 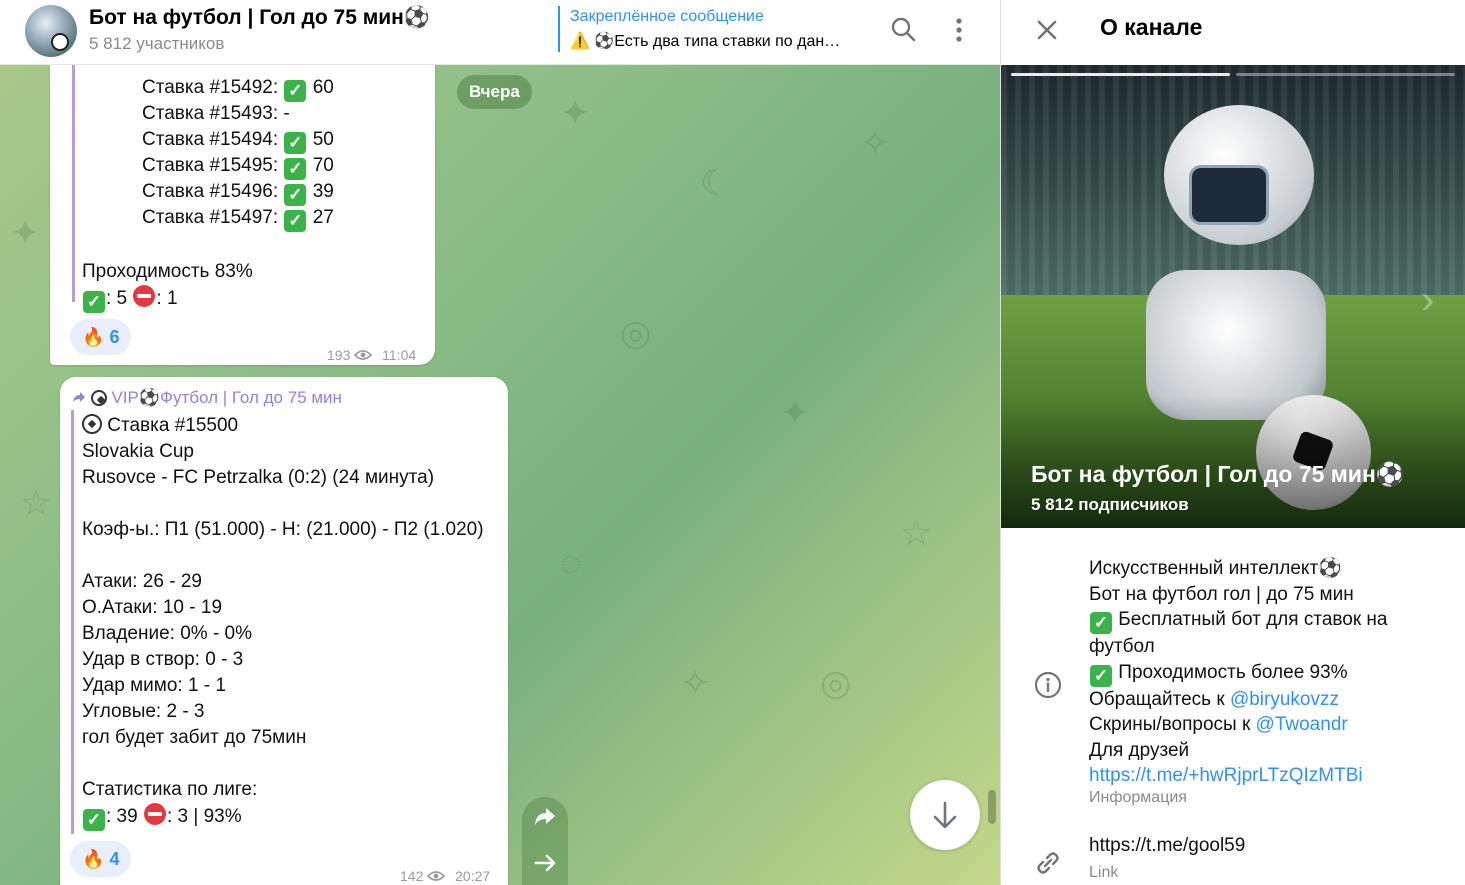 I want to click on message-meta: 142 20:27, so click(x=445, y=876).